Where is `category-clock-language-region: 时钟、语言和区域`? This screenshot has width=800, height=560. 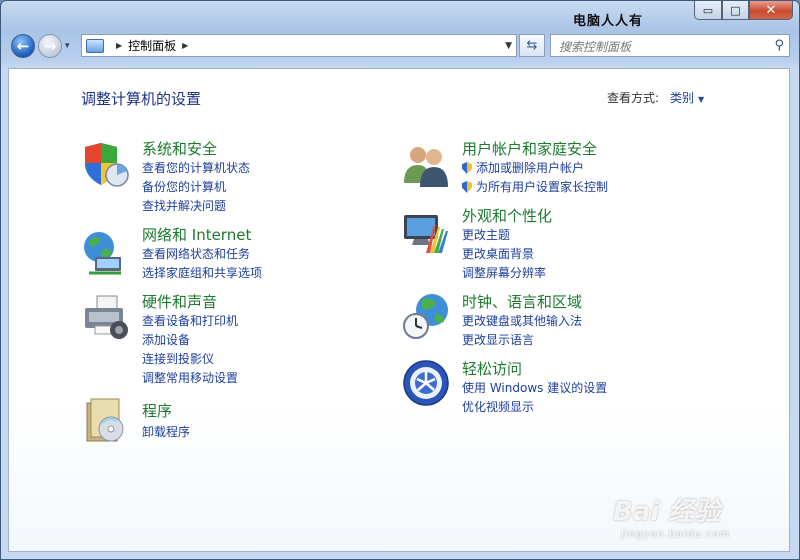
category-clock-language-region: 时钟、语言和区域 is located at coordinates (522, 301).